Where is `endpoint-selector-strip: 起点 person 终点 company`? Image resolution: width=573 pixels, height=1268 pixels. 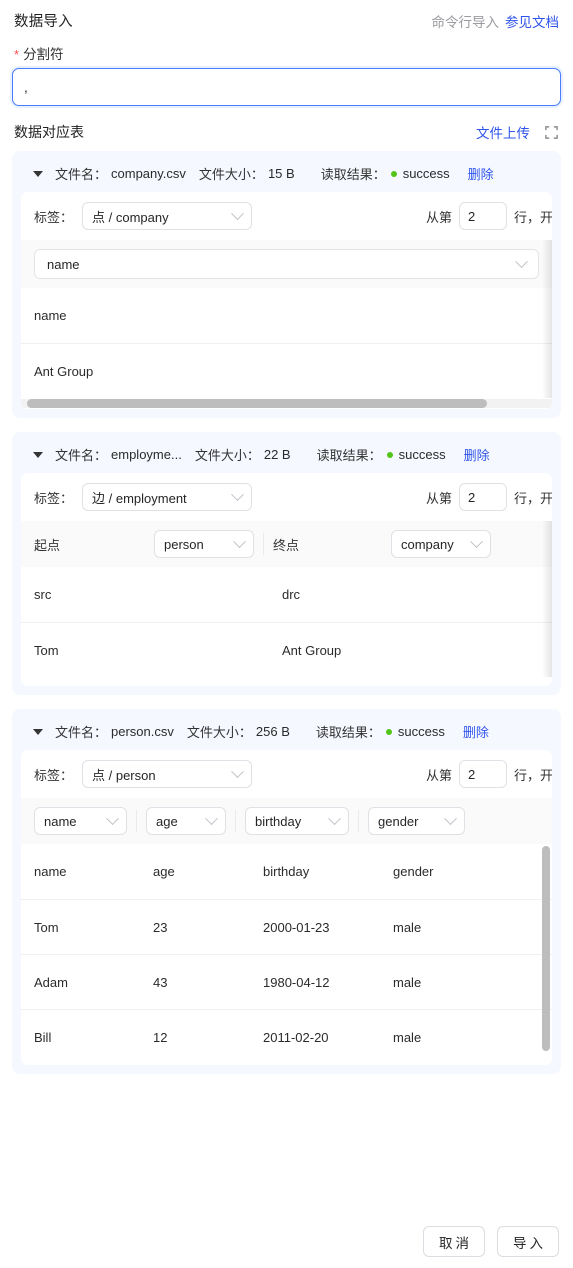
endpoint-selector-strip: 起点 person 终点 company is located at coordinates (286, 544).